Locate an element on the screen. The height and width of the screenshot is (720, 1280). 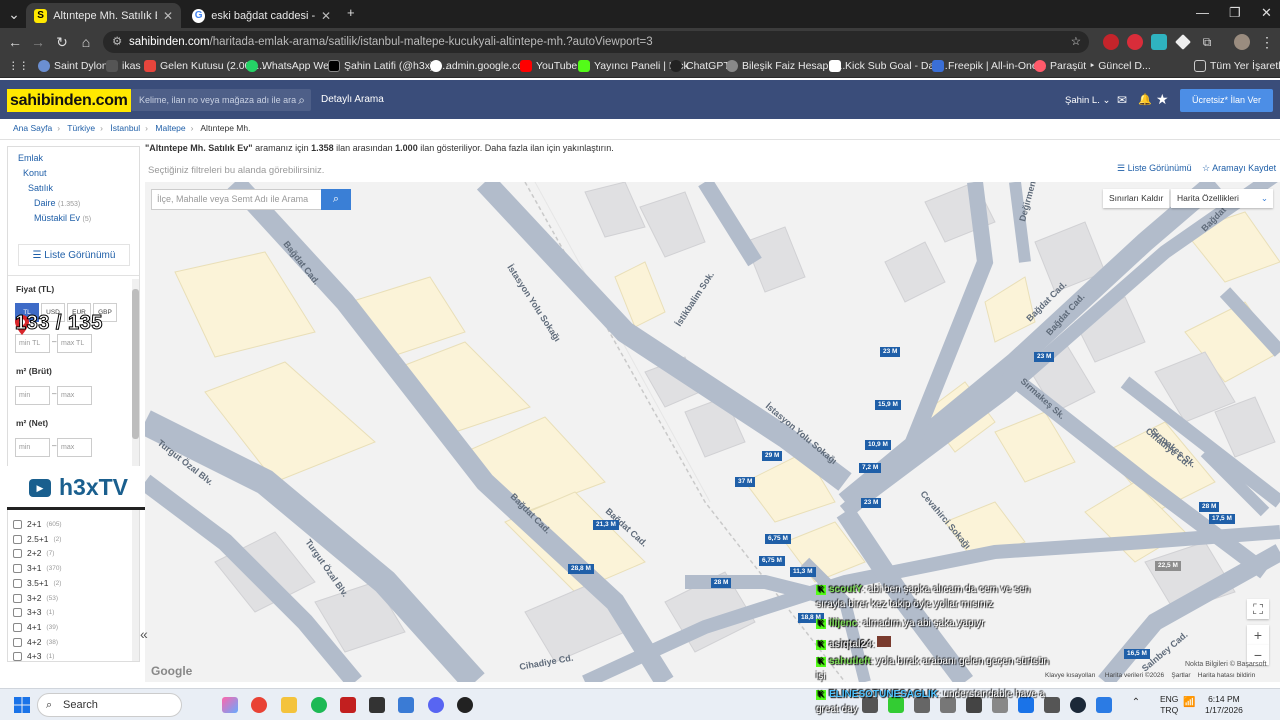
fullscreen-icon: ⛶ is located at coordinates (1258, 609).